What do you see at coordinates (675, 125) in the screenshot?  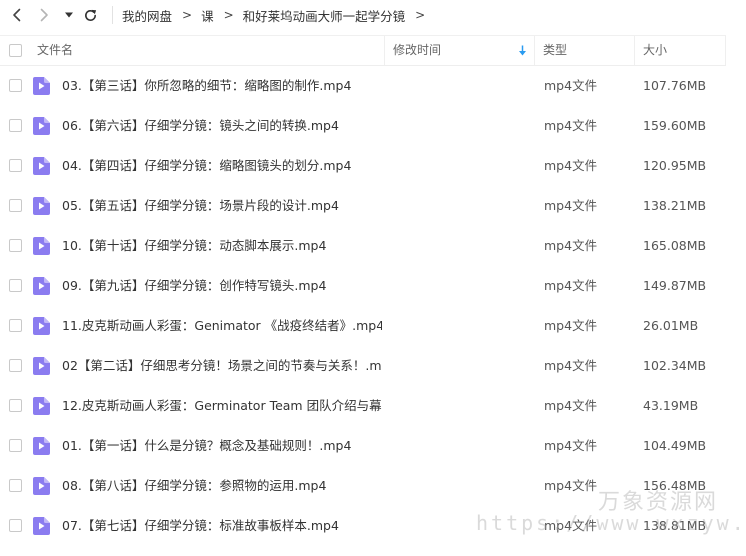 I see `file-size: 159.60MB` at bounding box center [675, 125].